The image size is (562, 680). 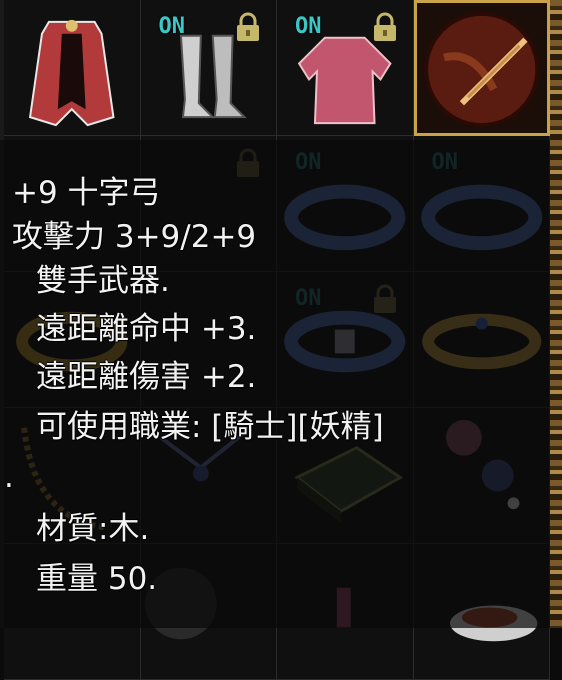 I want to click on two-handed-weapon: 雙手武器., so click(x=103, y=281).